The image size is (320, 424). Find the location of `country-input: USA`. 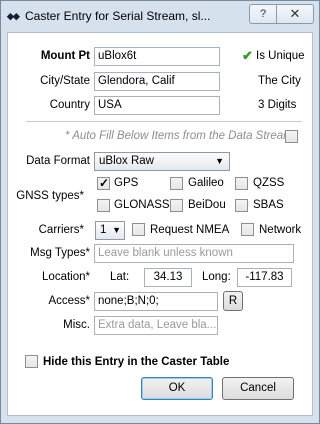

country-input: USA is located at coordinates (157, 105).